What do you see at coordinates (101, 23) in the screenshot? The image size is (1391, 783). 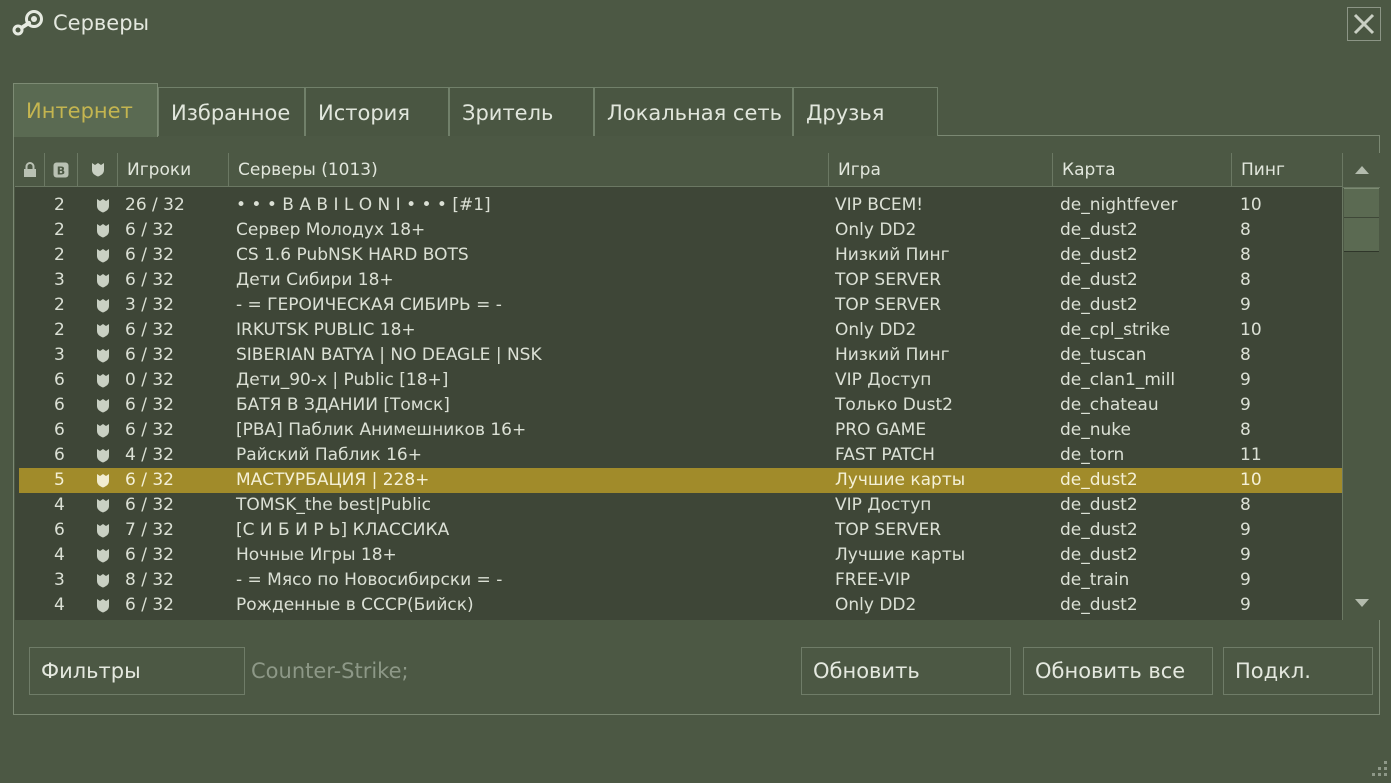 I see `window-title: Серверы` at bounding box center [101, 23].